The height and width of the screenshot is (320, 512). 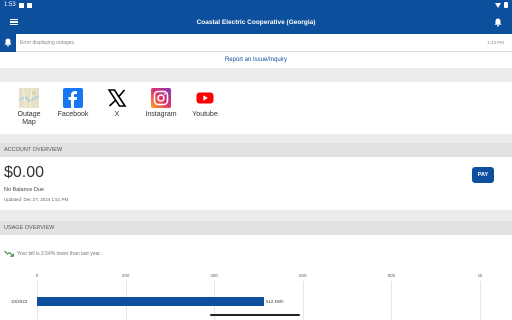 I want to click on status-bar: 1:53, so click(x=256, y=5).